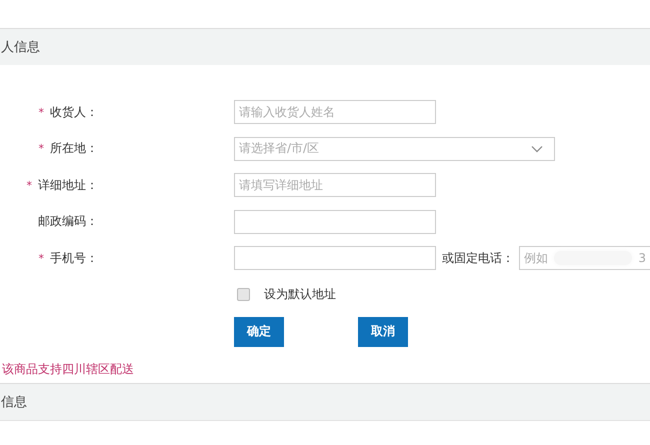 Image resolution: width=650 pixels, height=445 pixels. Describe the element at coordinates (68, 185) in the screenshot. I see `field-label: 详细地址：` at that location.